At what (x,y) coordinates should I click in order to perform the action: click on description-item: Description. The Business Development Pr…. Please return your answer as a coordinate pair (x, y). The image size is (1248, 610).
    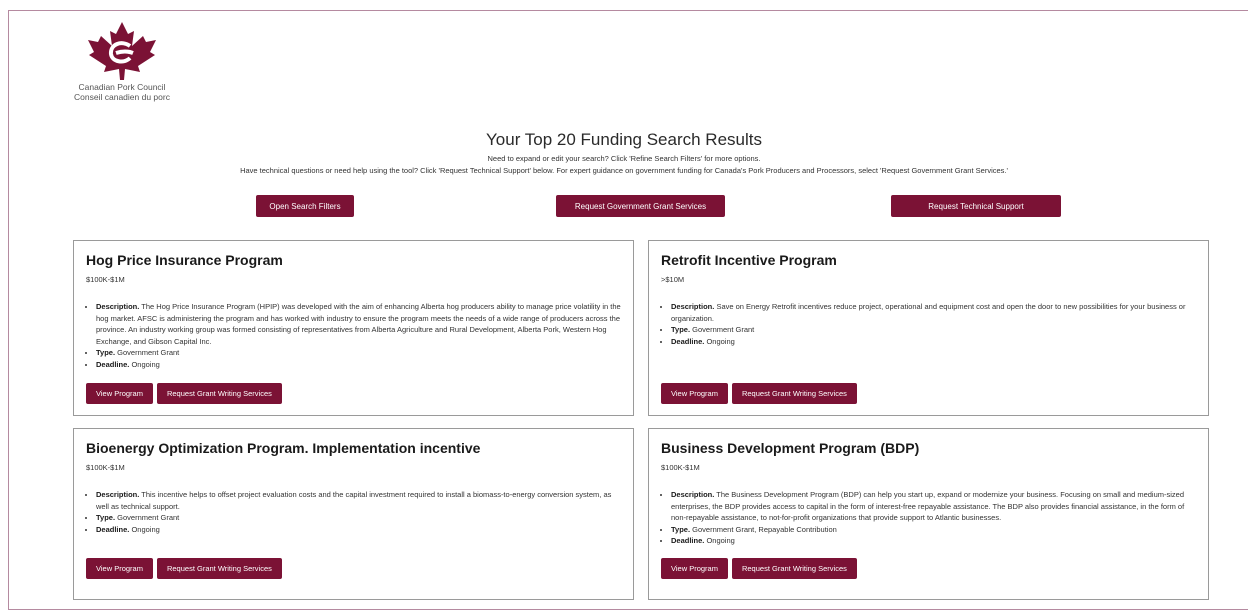
    Looking at the image, I should click on (936, 506).